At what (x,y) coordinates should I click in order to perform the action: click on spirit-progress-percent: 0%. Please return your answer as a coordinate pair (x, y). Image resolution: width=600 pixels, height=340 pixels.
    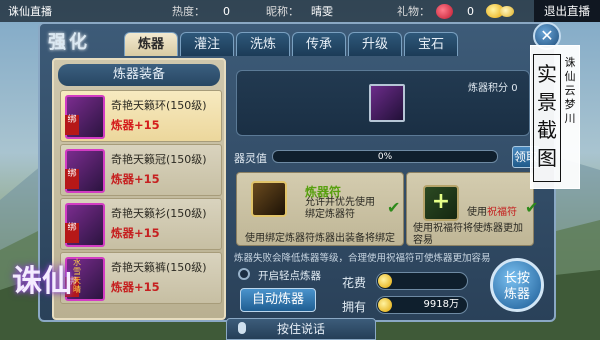
    Looking at the image, I should click on (385, 157).